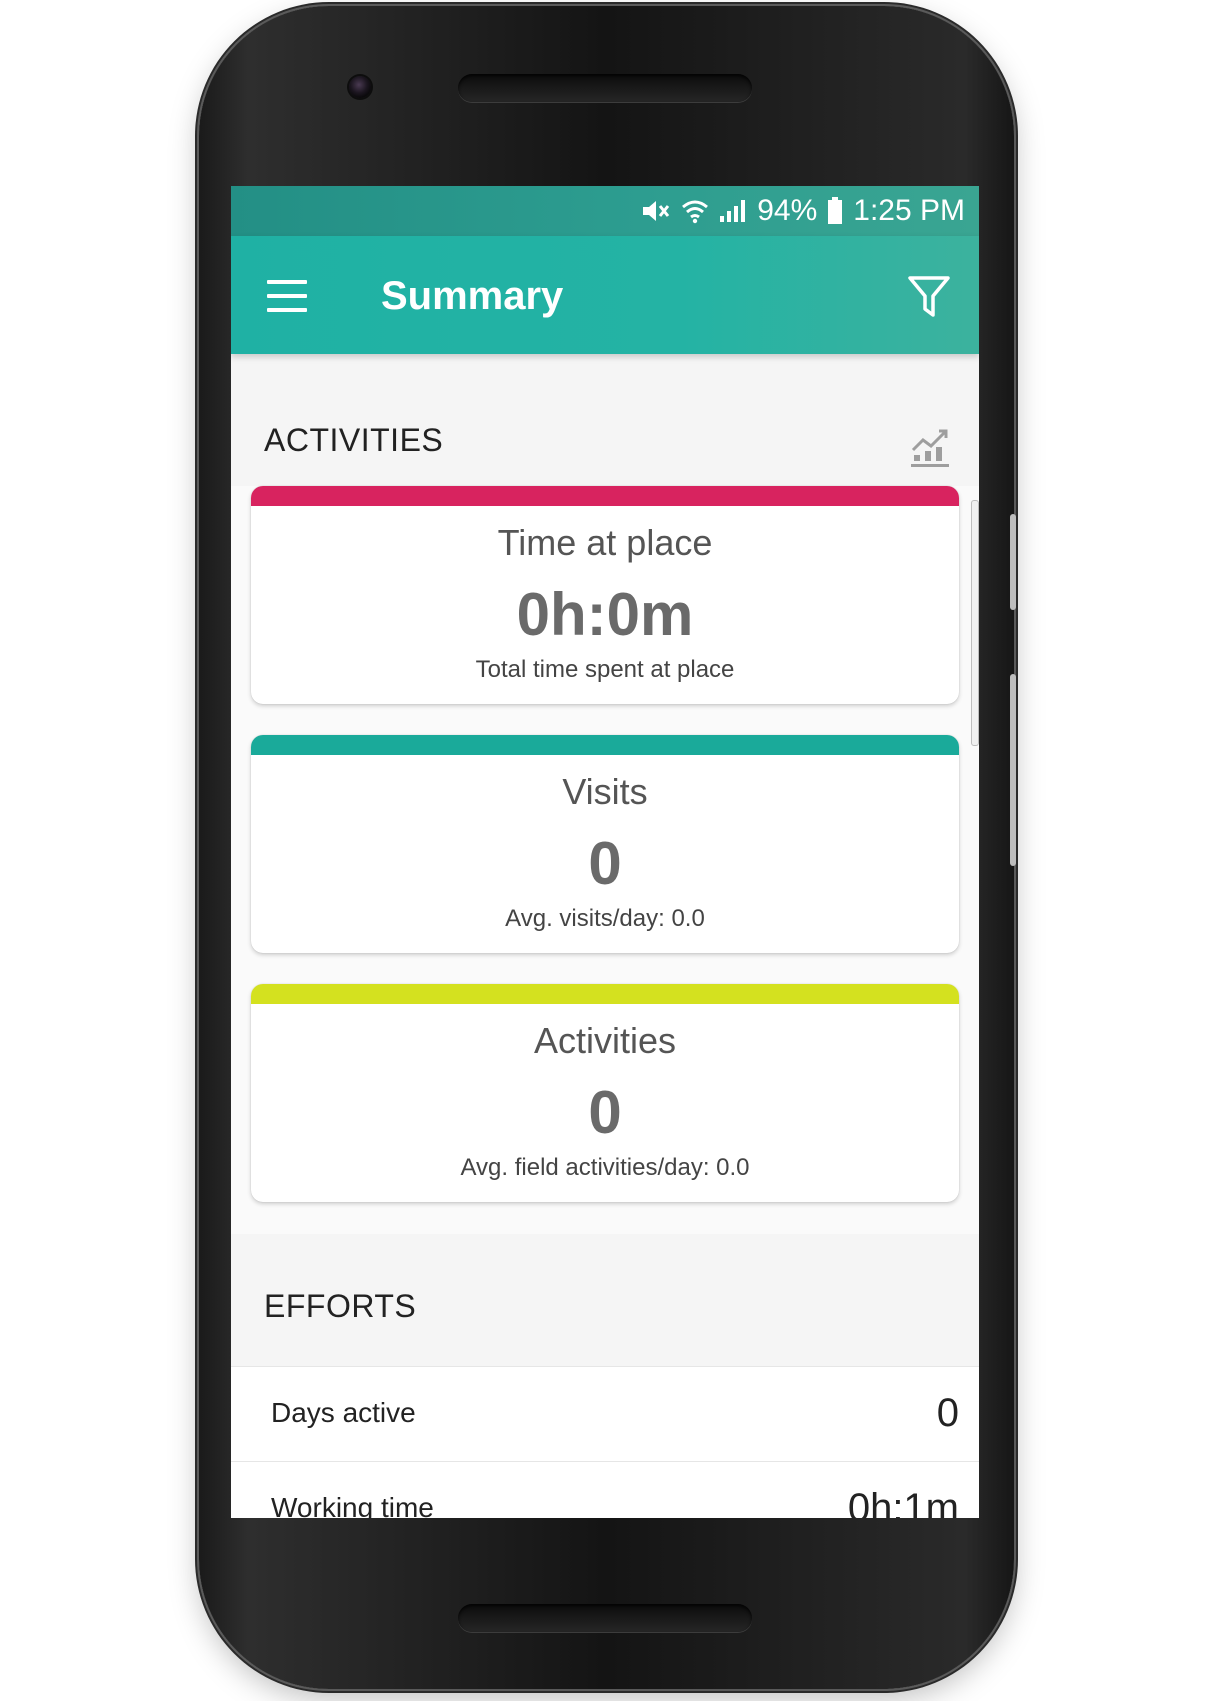  Describe the element at coordinates (605, 1040) in the screenshot. I see `card-label: Activities` at that location.